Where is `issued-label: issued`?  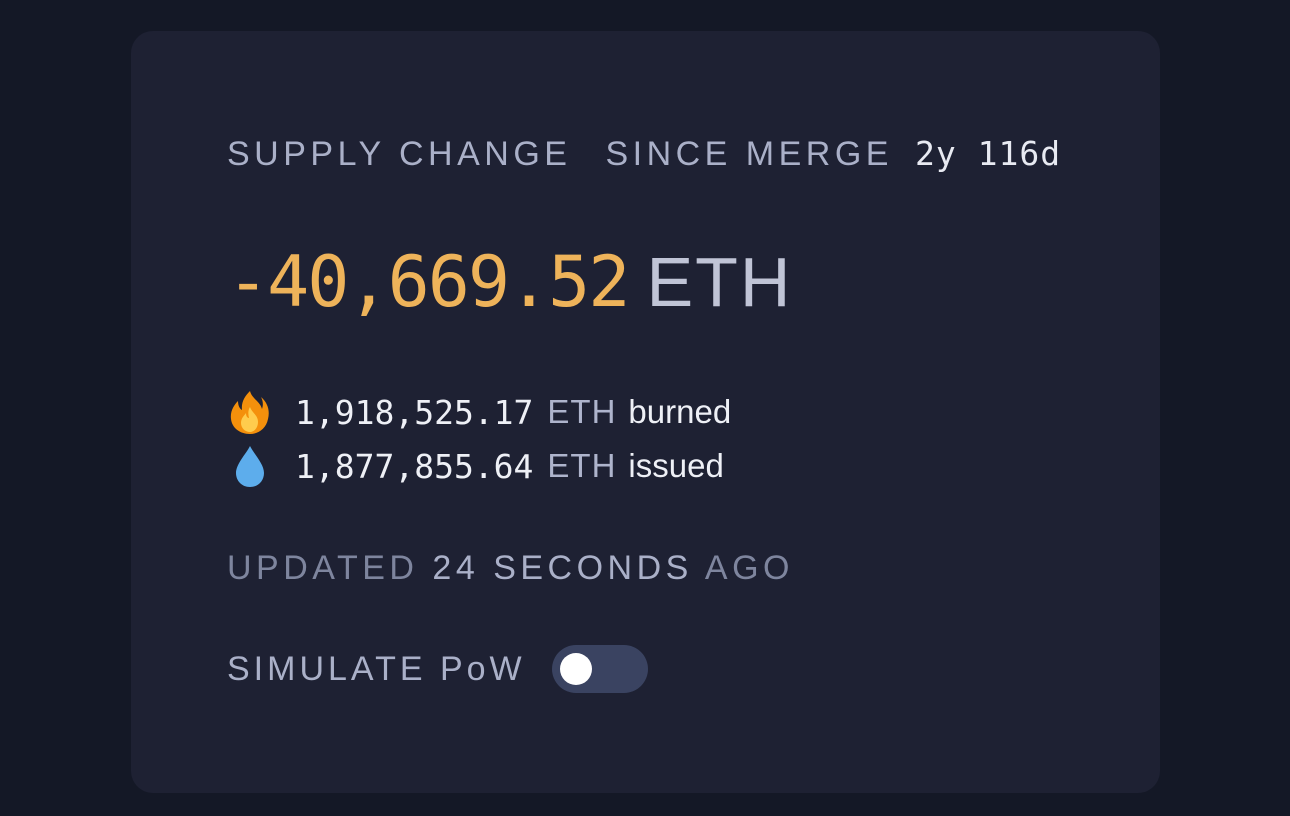 issued-label: issued is located at coordinates (676, 465).